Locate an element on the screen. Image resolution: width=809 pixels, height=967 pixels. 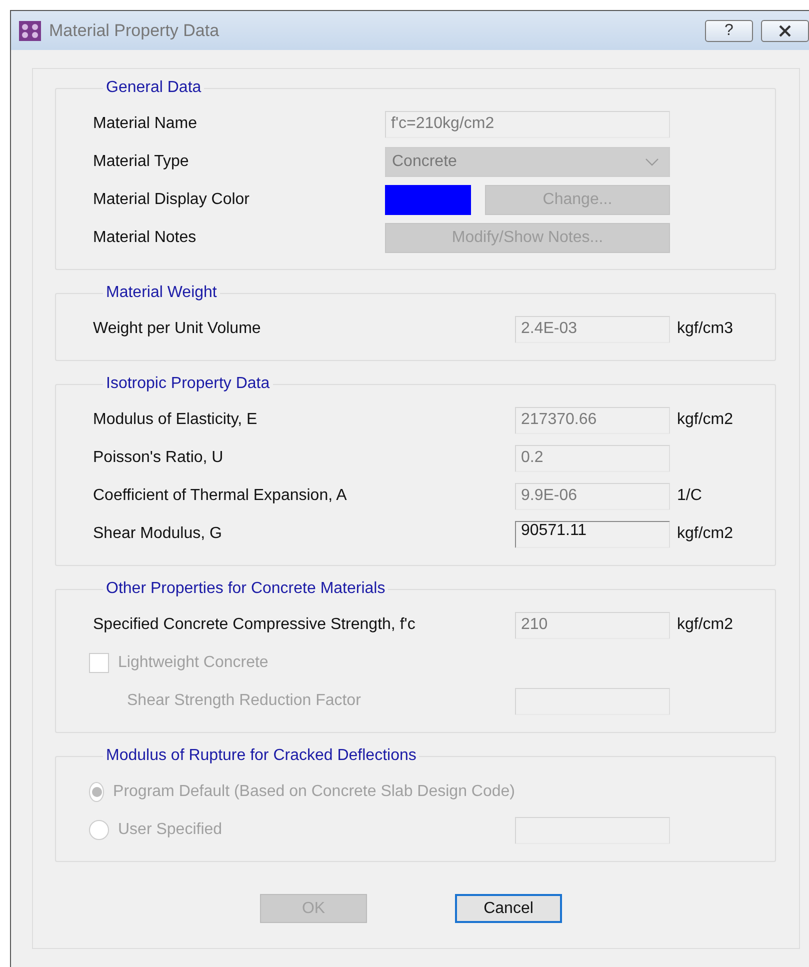
field-label: Poisson's Ratio, U is located at coordinates (158, 458).